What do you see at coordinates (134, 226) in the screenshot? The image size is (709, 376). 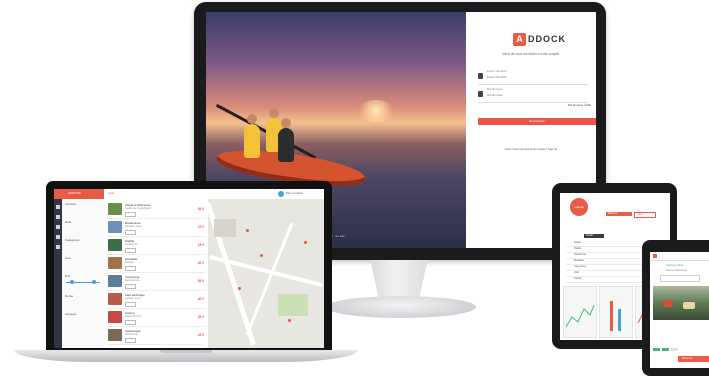 I see `result-subtitle: Parcours nature` at bounding box center [134, 226].